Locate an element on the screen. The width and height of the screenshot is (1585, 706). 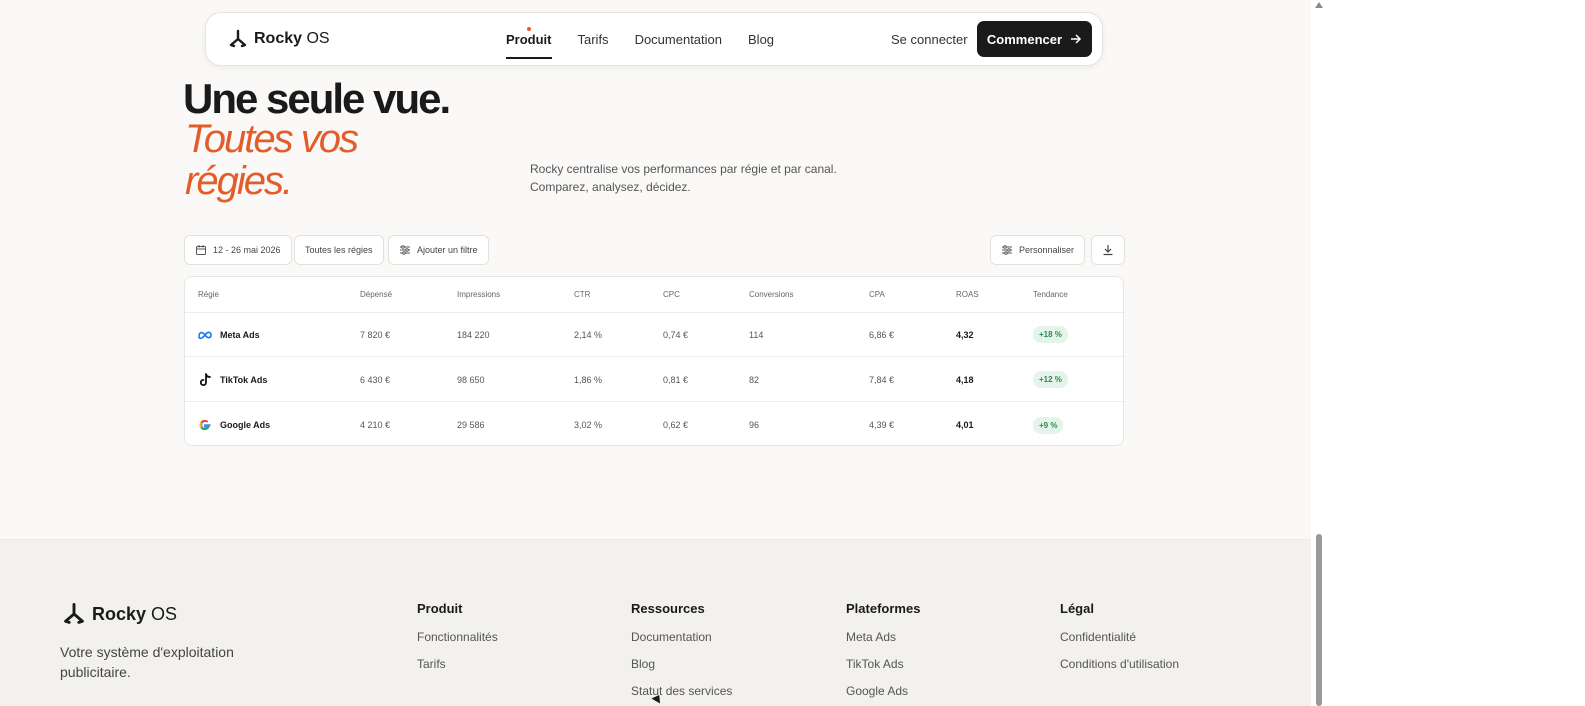
trend-cell: +9 % is located at coordinates (1048, 424).